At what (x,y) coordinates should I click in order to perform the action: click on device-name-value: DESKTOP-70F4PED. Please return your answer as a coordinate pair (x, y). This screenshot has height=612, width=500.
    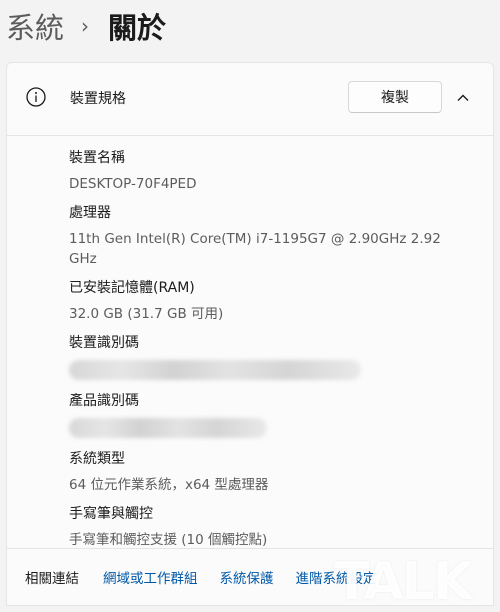
    Looking at the image, I should click on (133, 184).